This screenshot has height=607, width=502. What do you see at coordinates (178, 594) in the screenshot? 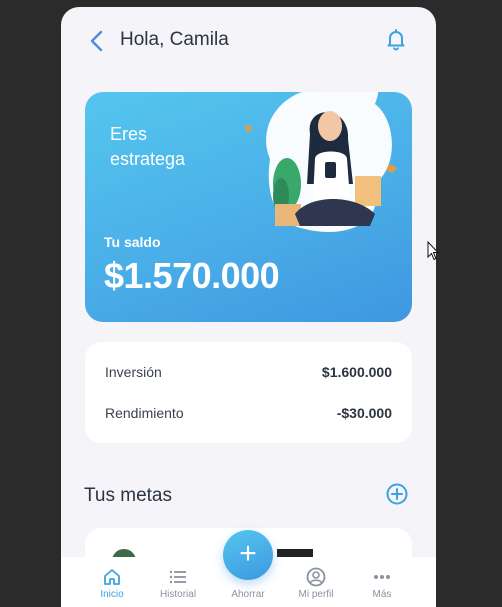
I see `nav-label: Historial` at bounding box center [178, 594].